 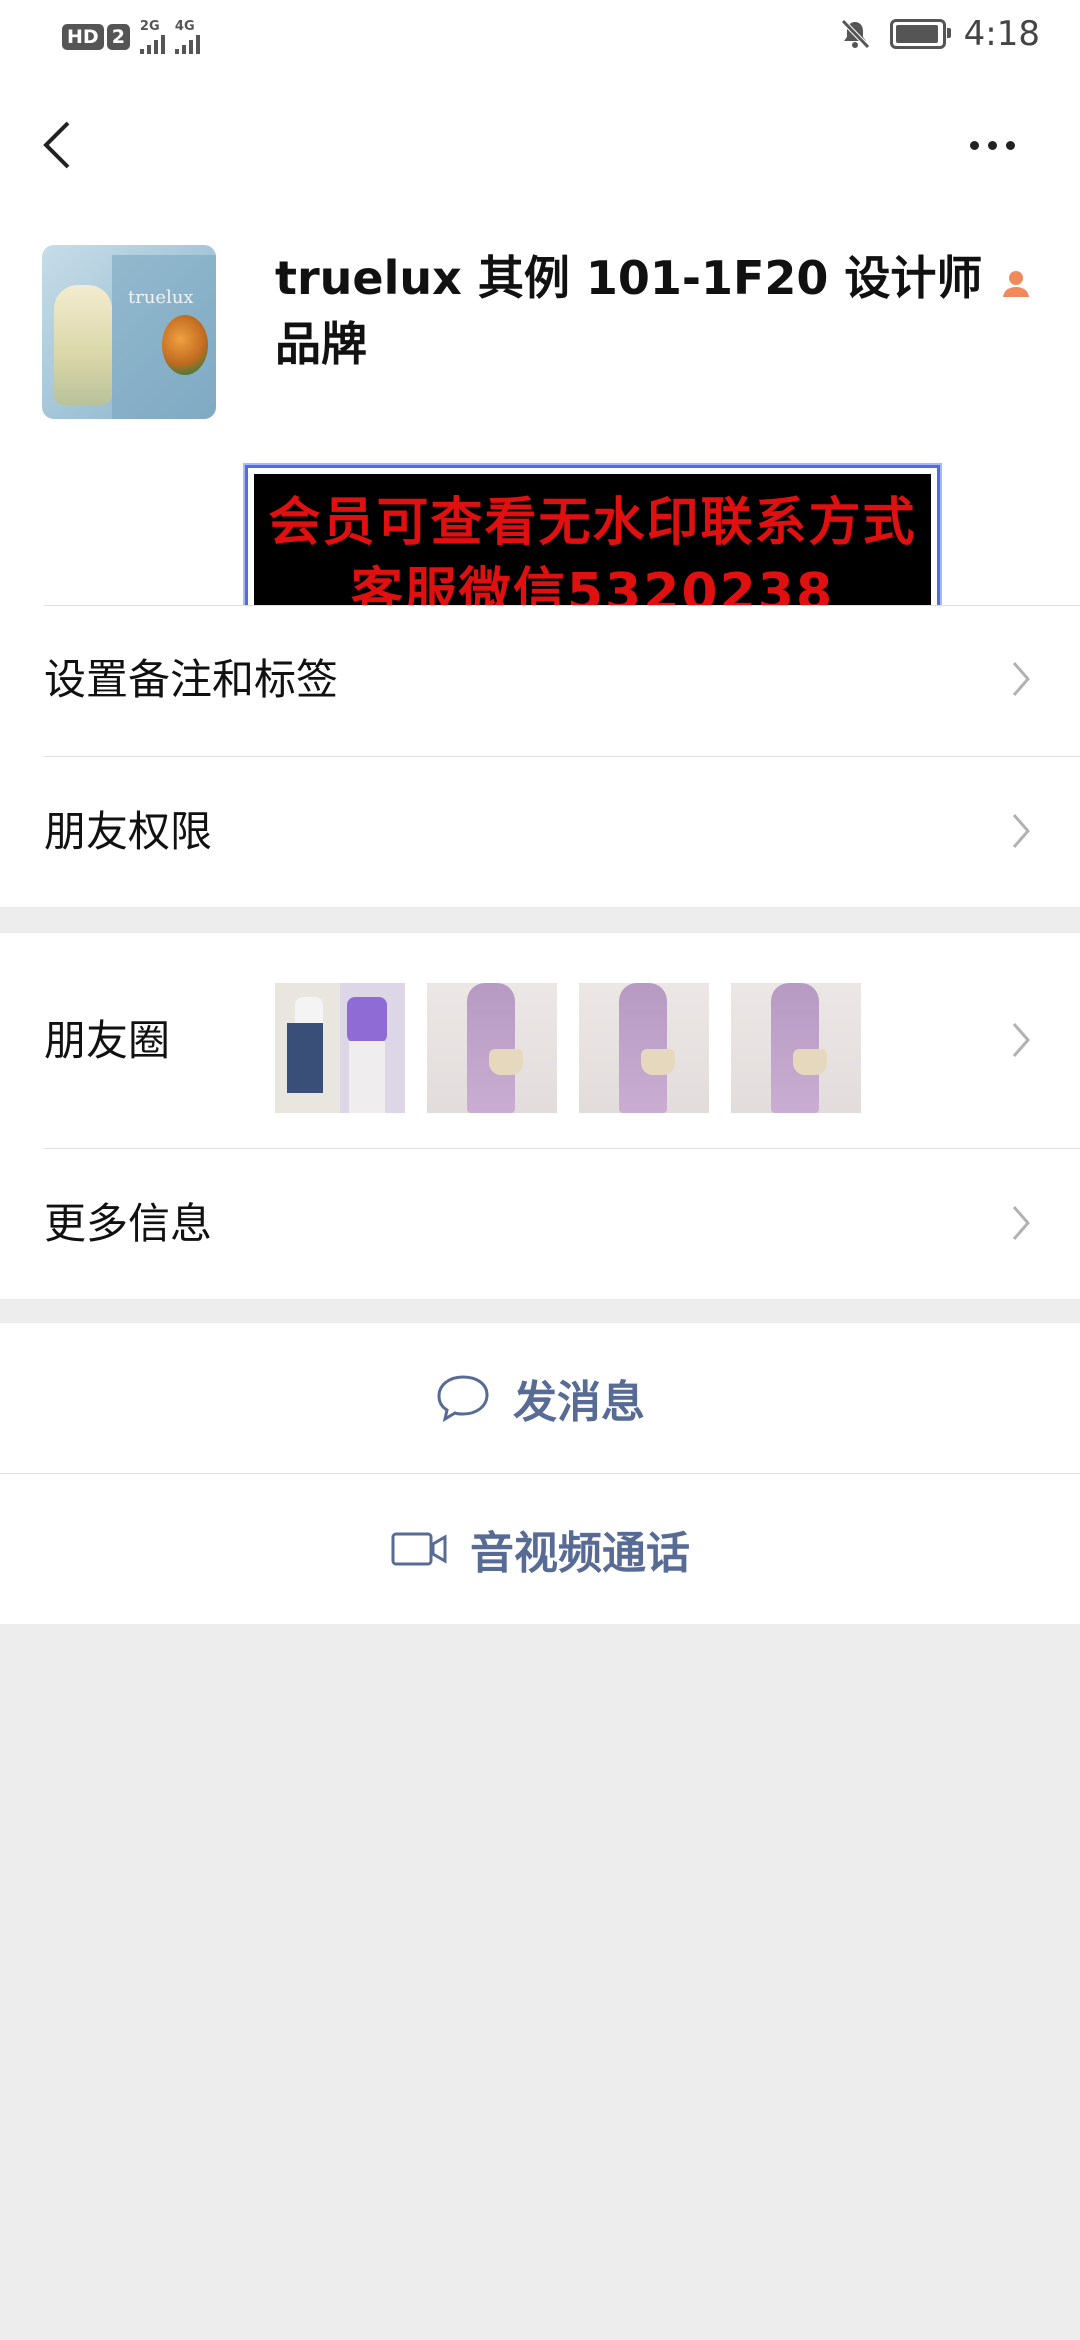 I want to click on moments-row: 朋友圈, so click(x=540, y=1040).